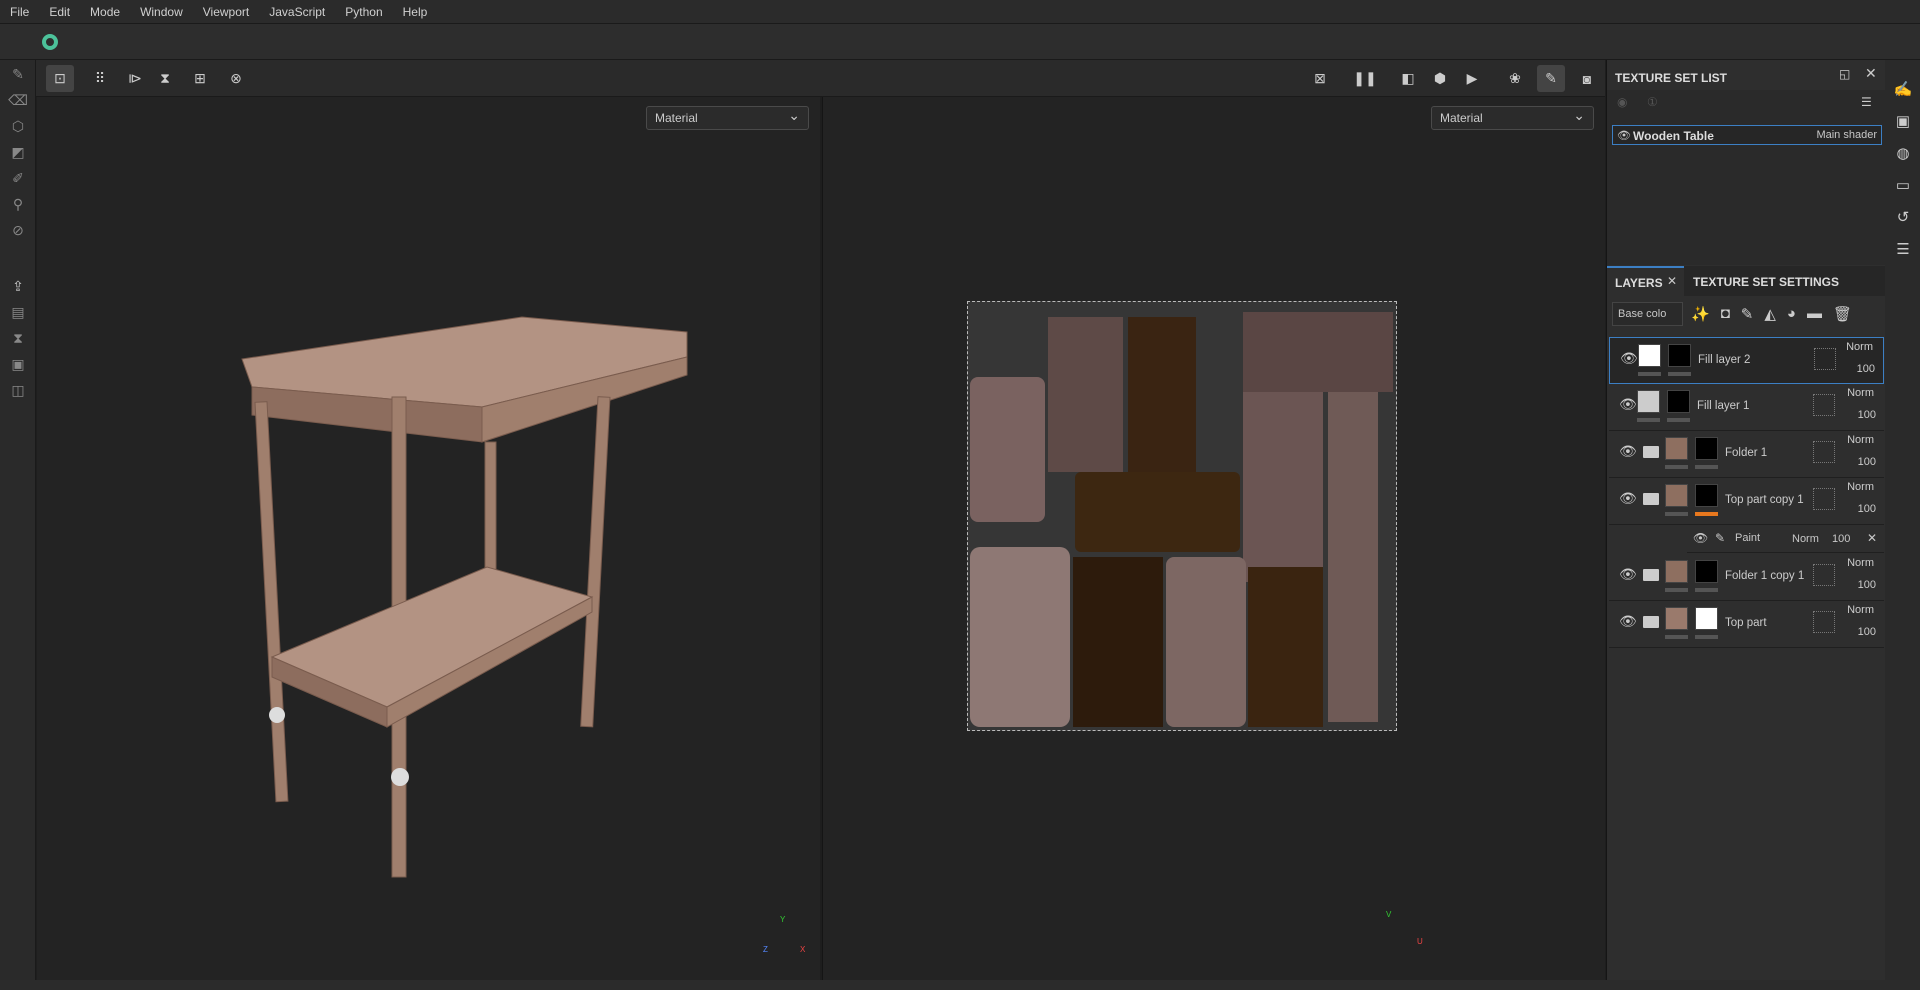  What do you see at coordinates (1903, 122) in the screenshot?
I see `display-settings-icon: ▣` at bounding box center [1903, 122].